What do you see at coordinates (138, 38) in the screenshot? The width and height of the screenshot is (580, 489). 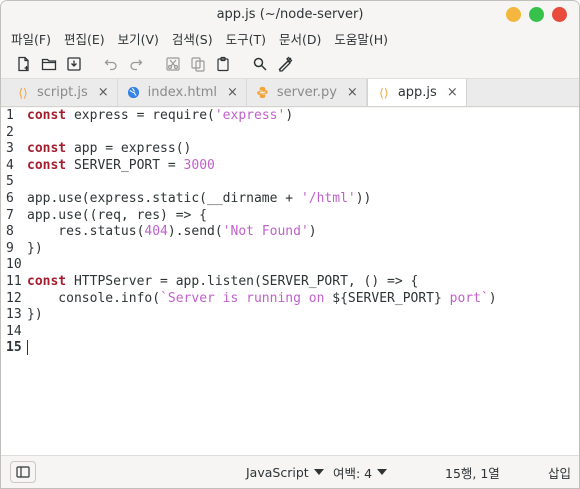 I see `menu-view: 보기(V)` at bounding box center [138, 38].